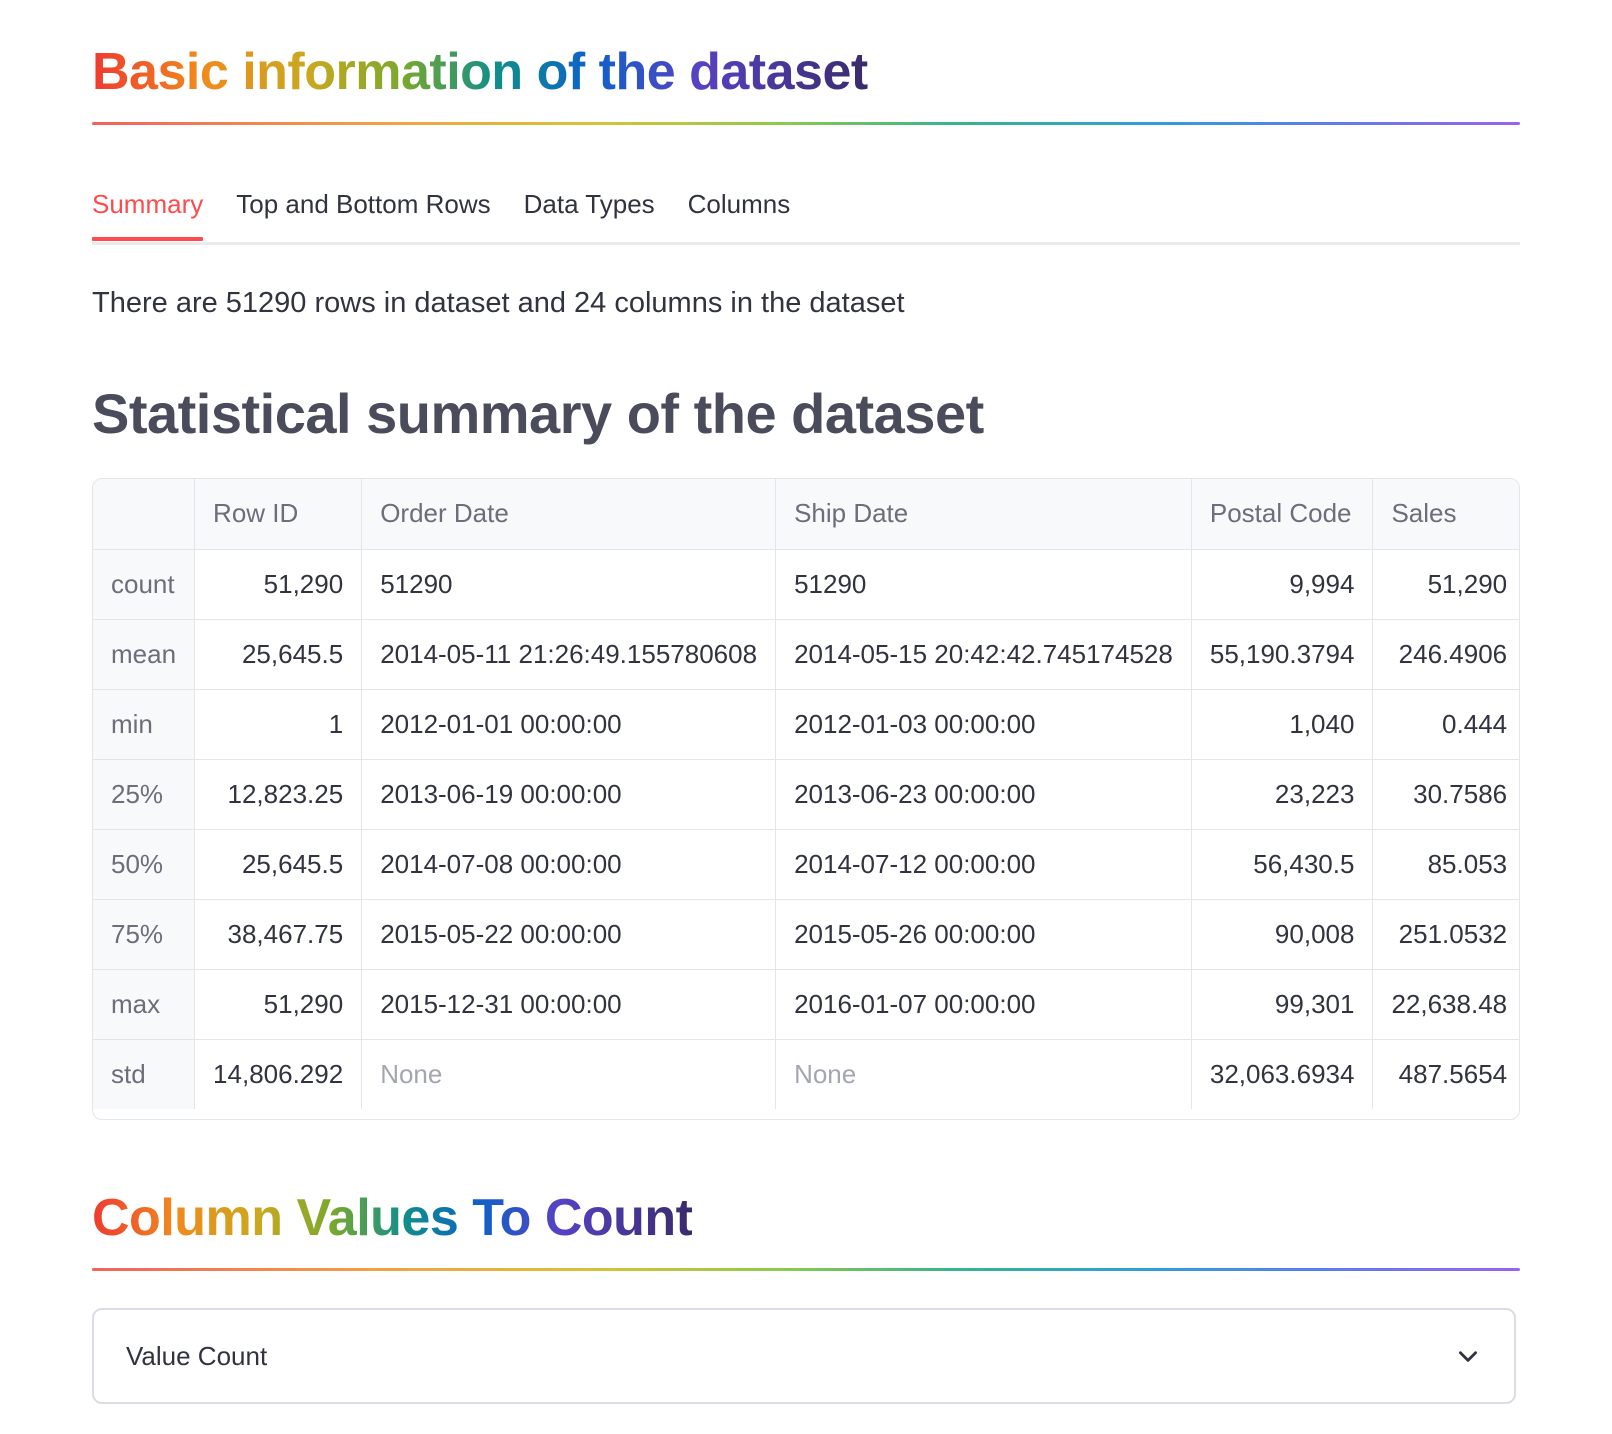  Describe the element at coordinates (1282, 724) in the screenshot. I see `table-cell: 1,040` at that location.